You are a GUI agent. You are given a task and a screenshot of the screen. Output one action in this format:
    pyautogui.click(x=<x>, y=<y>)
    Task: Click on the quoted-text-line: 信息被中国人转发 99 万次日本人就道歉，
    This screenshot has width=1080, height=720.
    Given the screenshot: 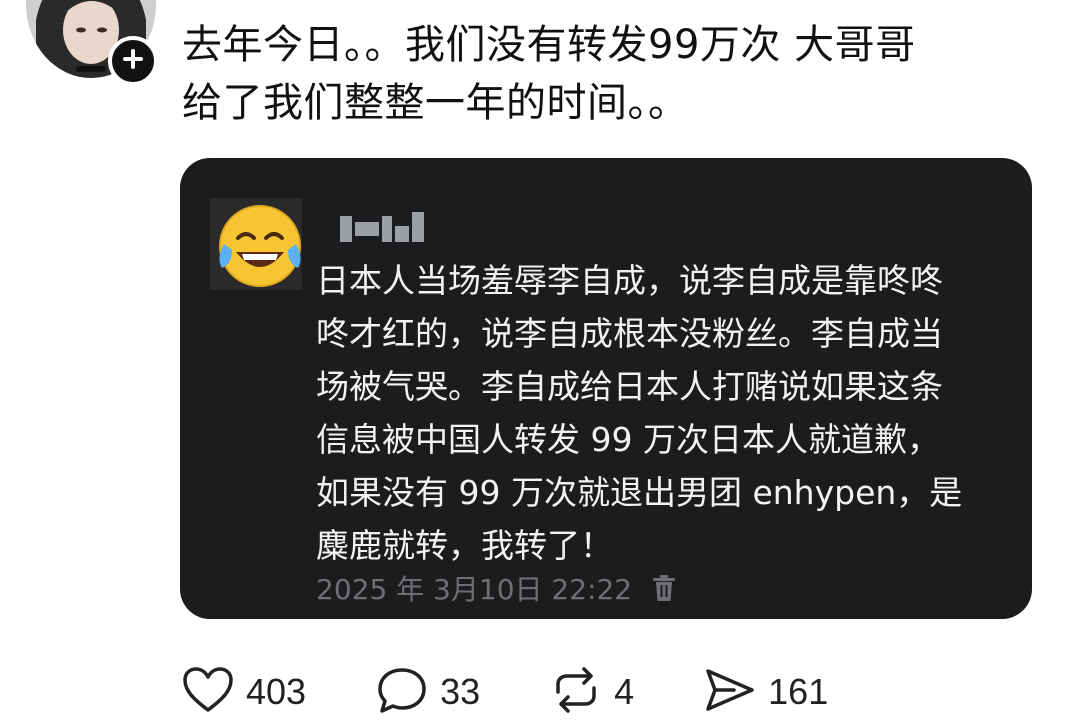 What is the action you would take?
    pyautogui.click(x=628, y=439)
    